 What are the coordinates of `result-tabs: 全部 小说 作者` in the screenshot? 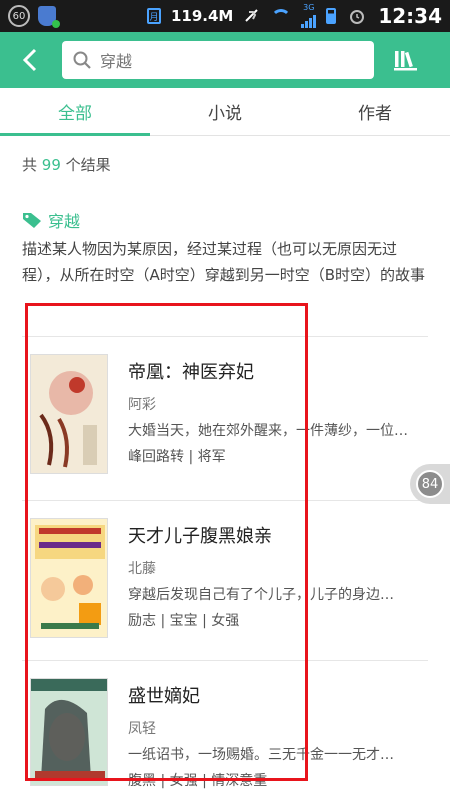 It's located at (225, 112).